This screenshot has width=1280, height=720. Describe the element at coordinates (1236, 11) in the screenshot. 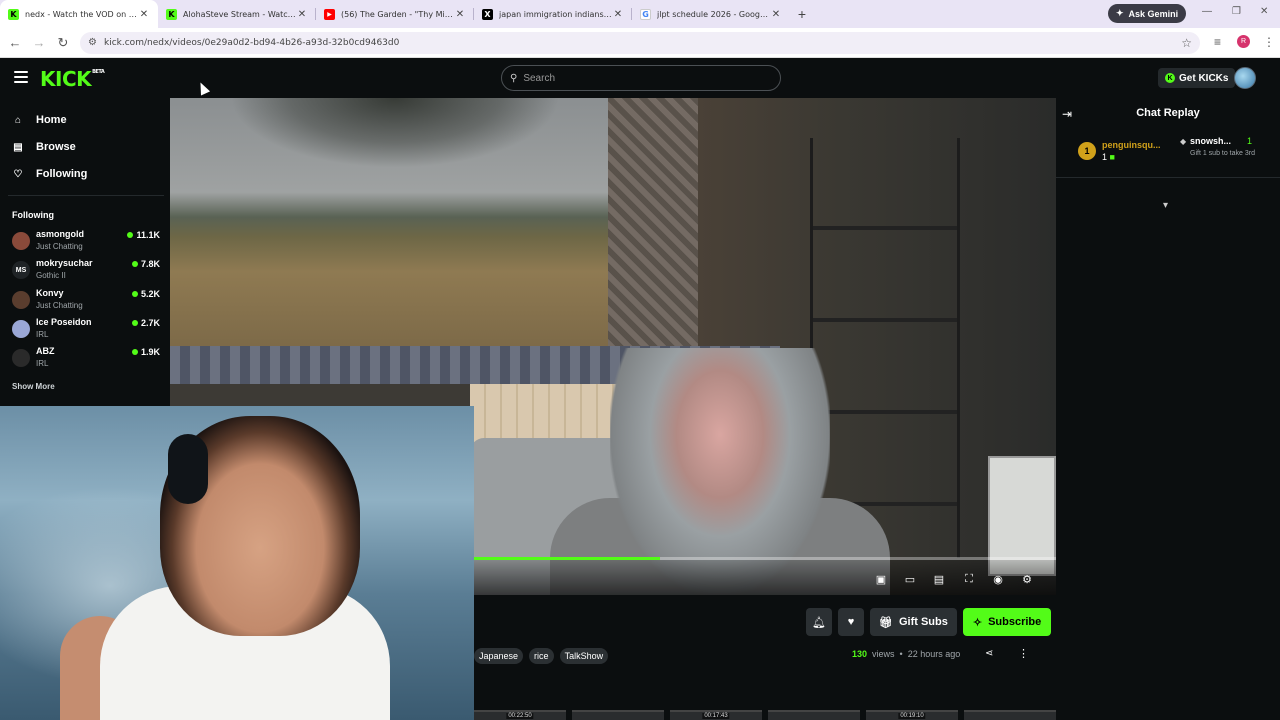

I see `restore-icon: ❐` at that location.